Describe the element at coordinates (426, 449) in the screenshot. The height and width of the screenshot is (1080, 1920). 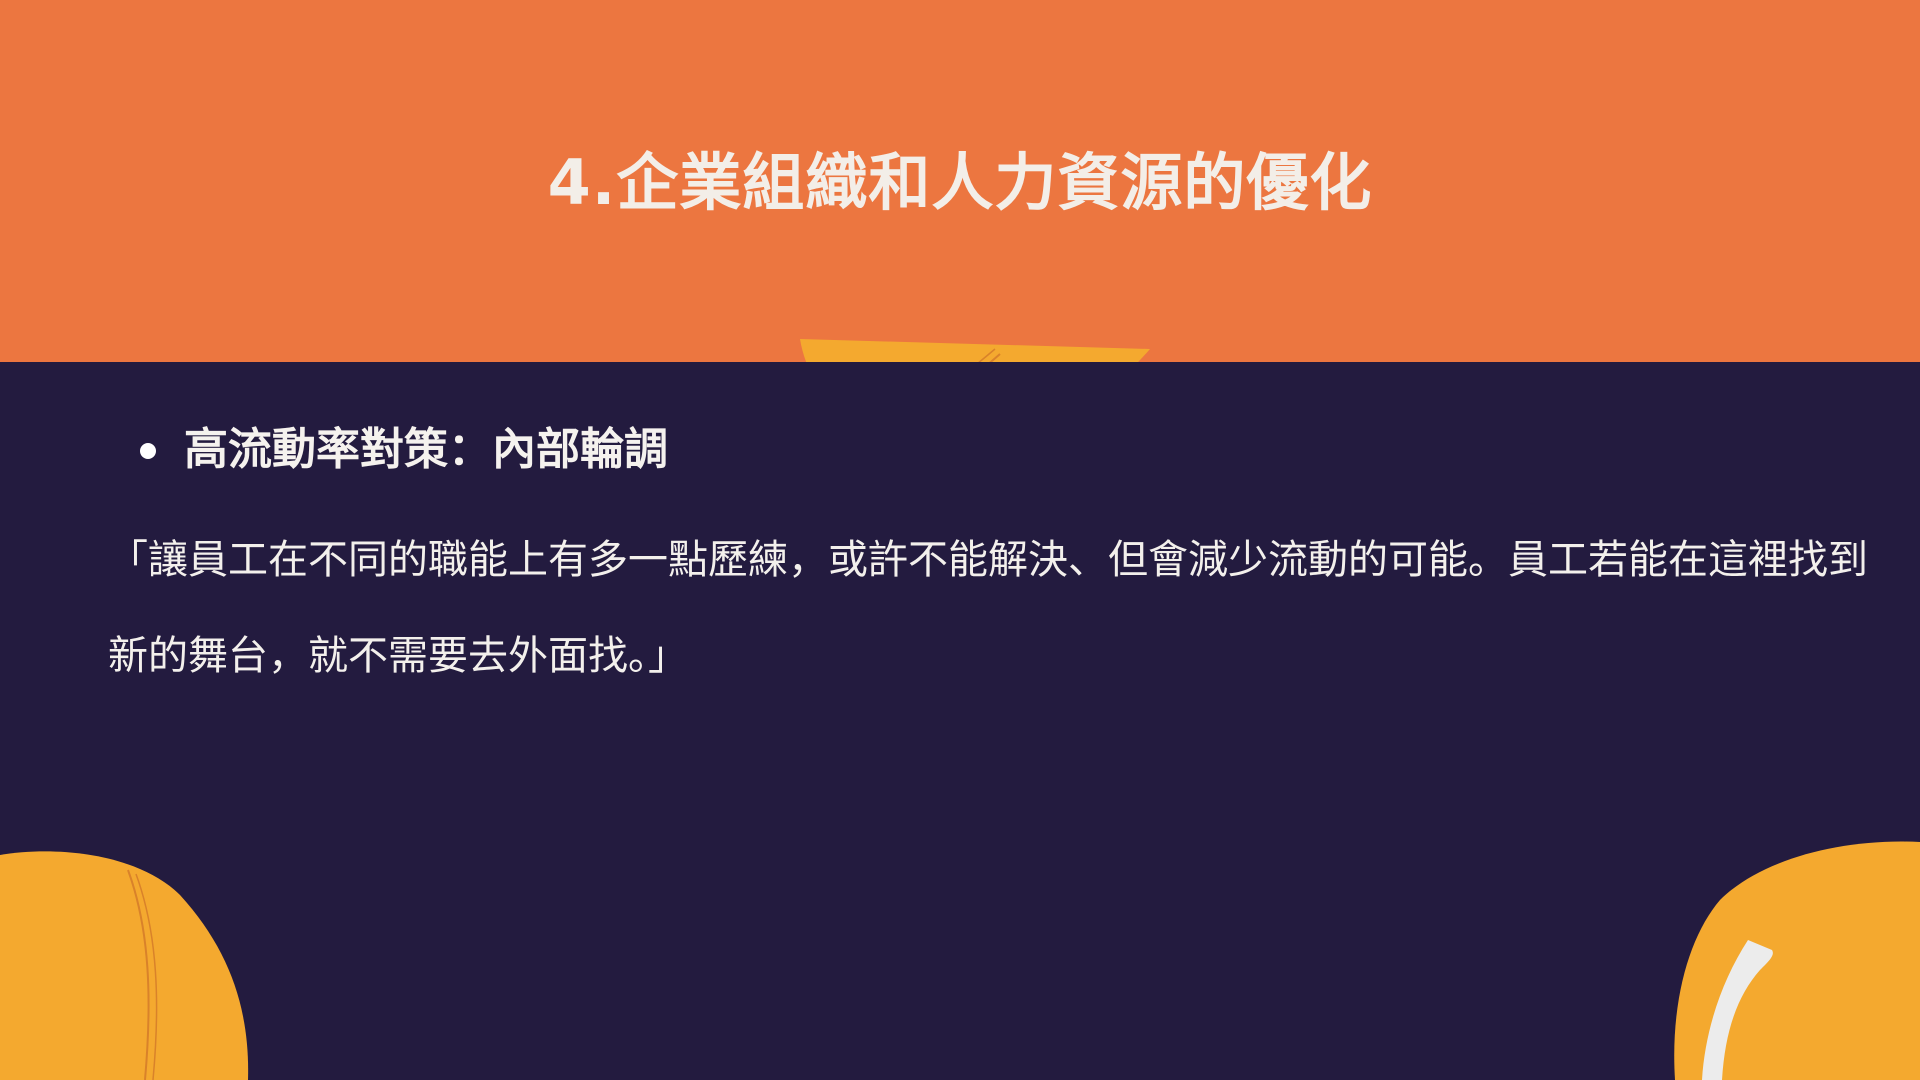
I see `bullet-heading: 高流動率對策：內部輪調` at that location.